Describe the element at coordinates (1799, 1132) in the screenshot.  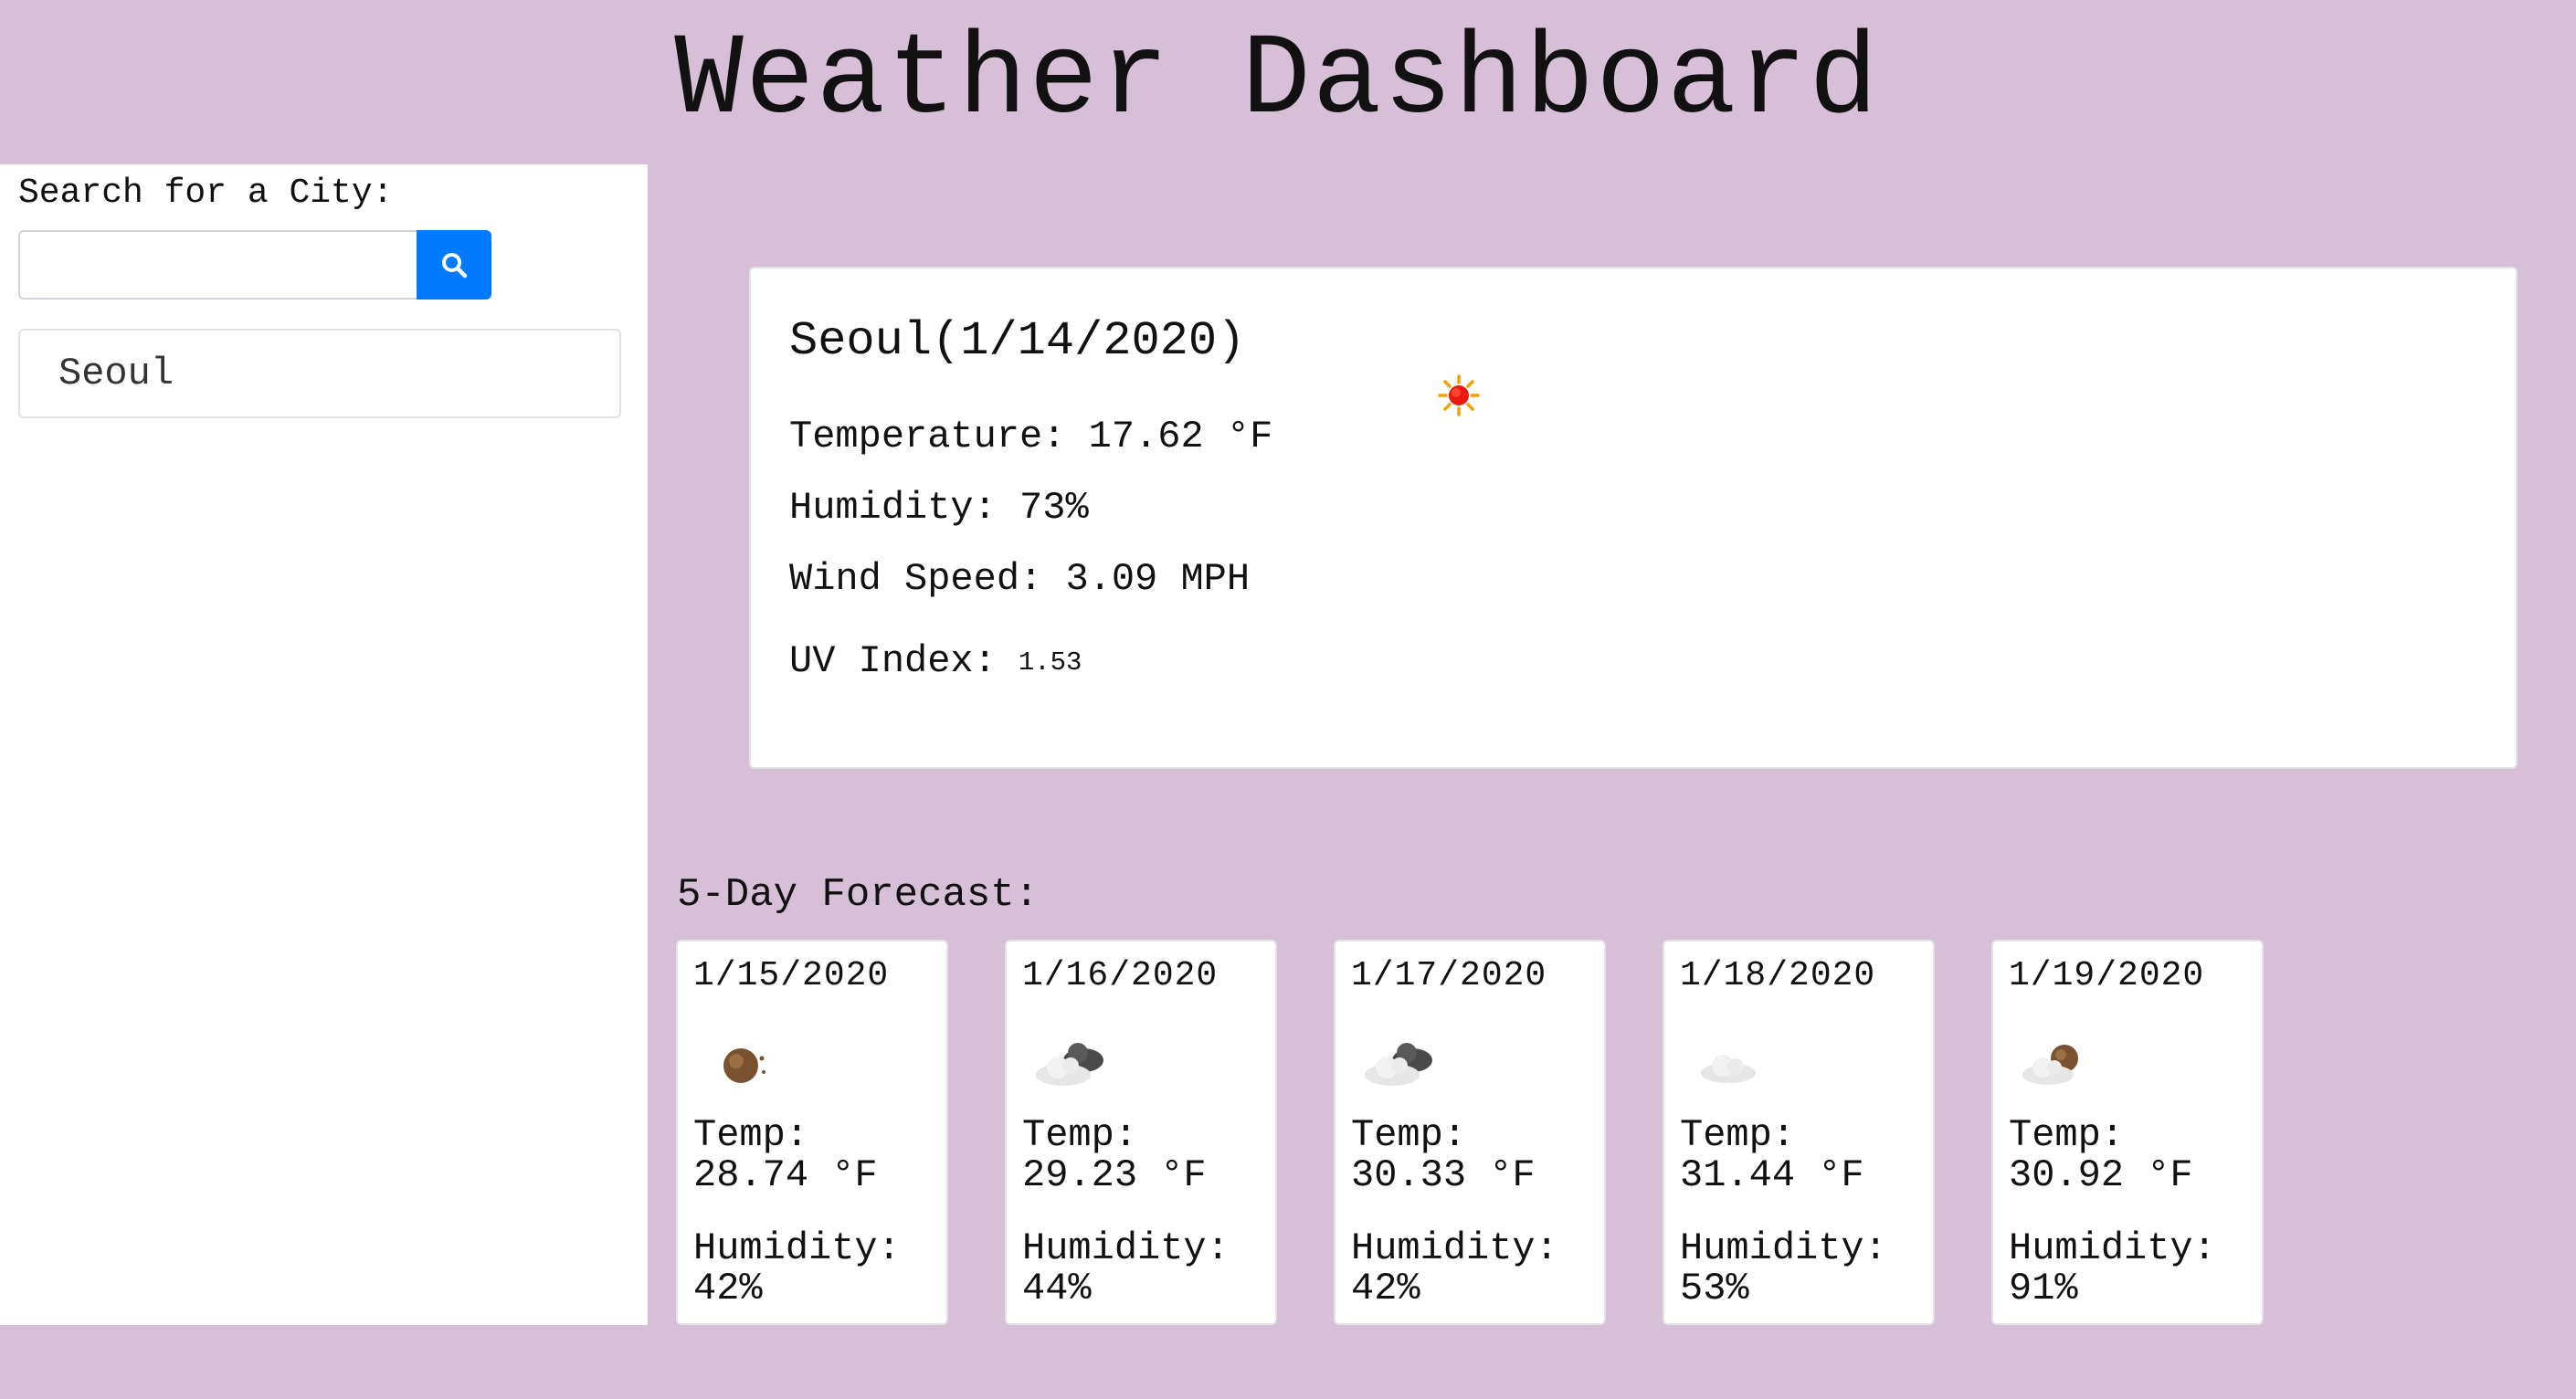
I see `forecast-day-card: 1/18/2020 Temp: 31.44 °F Humidity: 53%` at that location.